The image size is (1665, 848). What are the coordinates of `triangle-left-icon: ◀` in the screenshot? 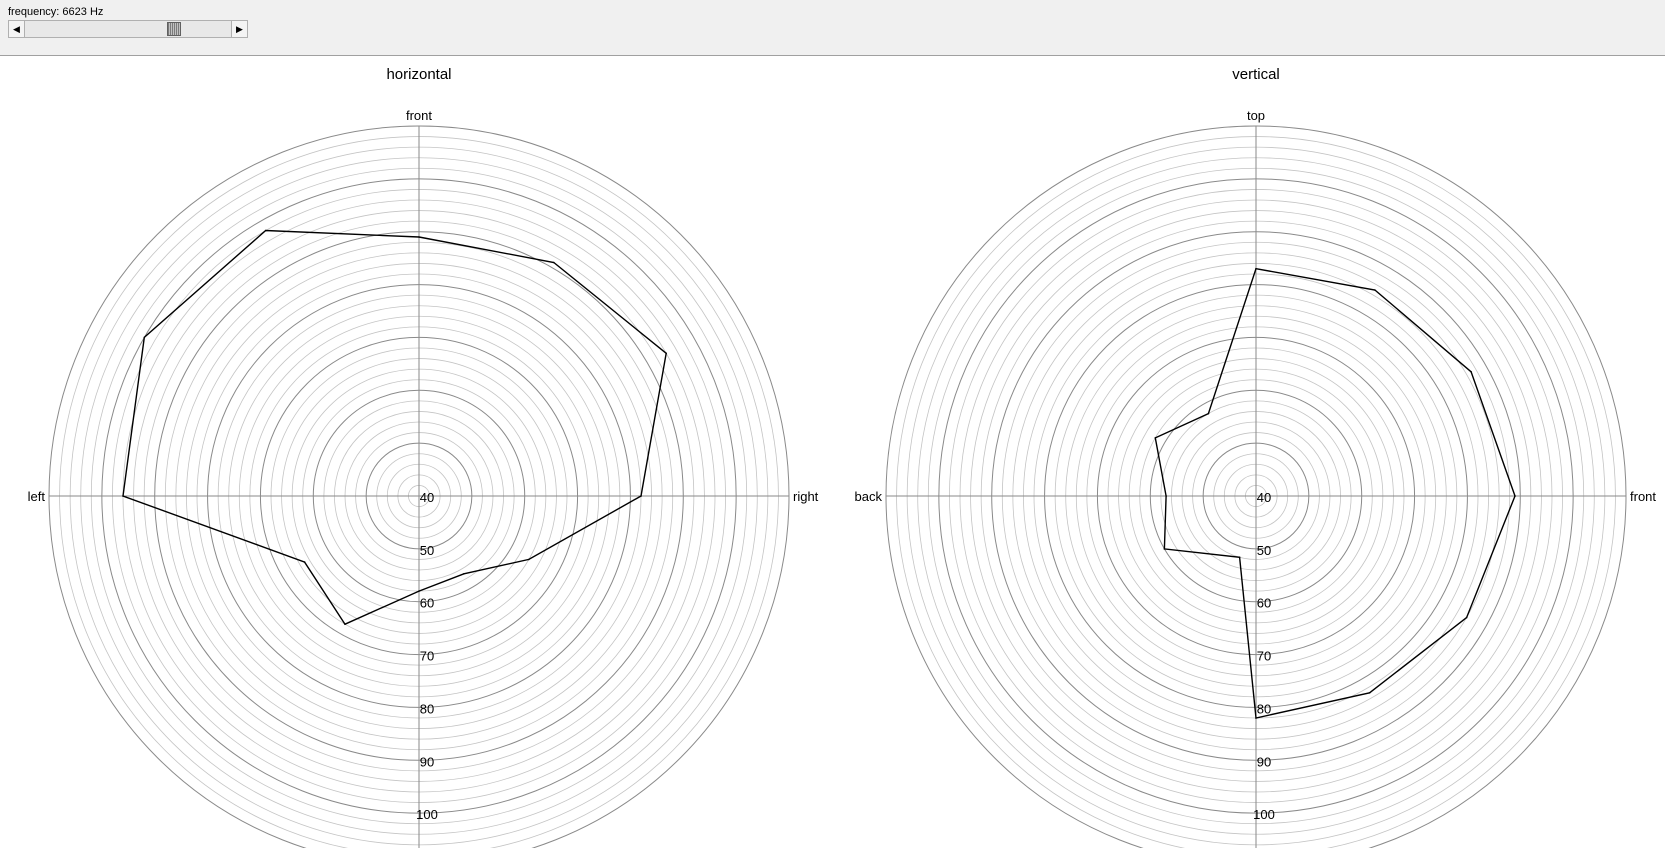 It's located at (17, 29).